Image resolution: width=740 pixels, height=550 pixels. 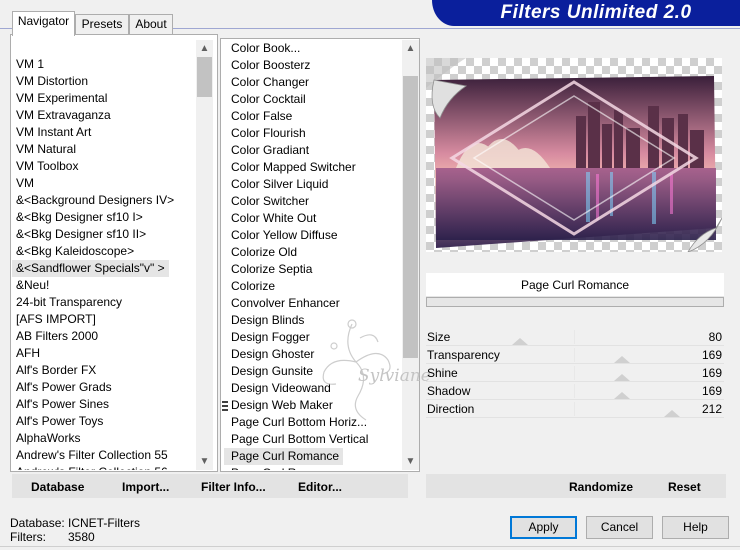 What do you see at coordinates (684, 486) in the screenshot?
I see `reset-button: Reset` at bounding box center [684, 486].